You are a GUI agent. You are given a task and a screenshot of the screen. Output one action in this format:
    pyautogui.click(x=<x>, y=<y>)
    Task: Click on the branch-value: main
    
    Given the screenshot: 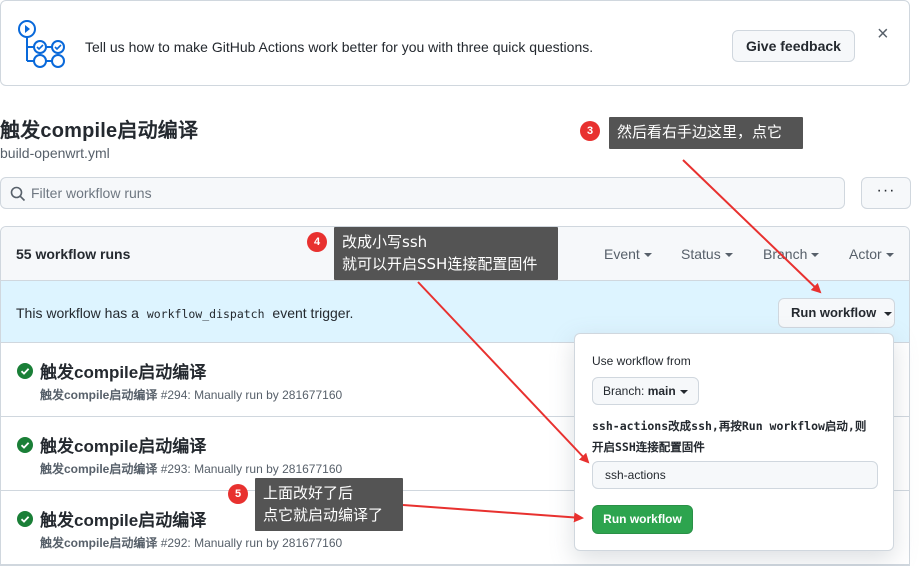 What is the action you would take?
    pyautogui.click(x=661, y=391)
    